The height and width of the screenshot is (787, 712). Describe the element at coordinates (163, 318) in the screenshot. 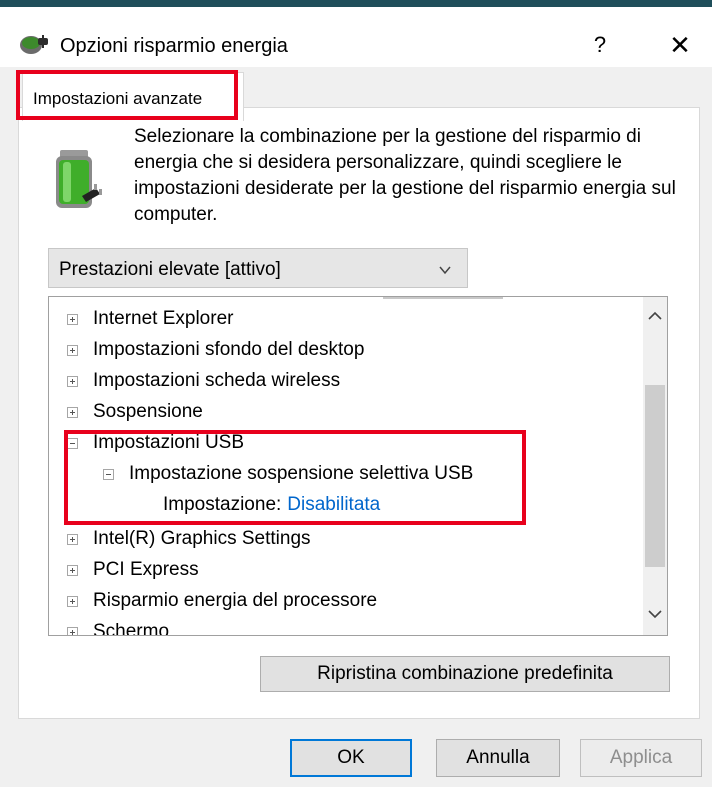

I see `tree-item-label: Internet Explorer` at that location.